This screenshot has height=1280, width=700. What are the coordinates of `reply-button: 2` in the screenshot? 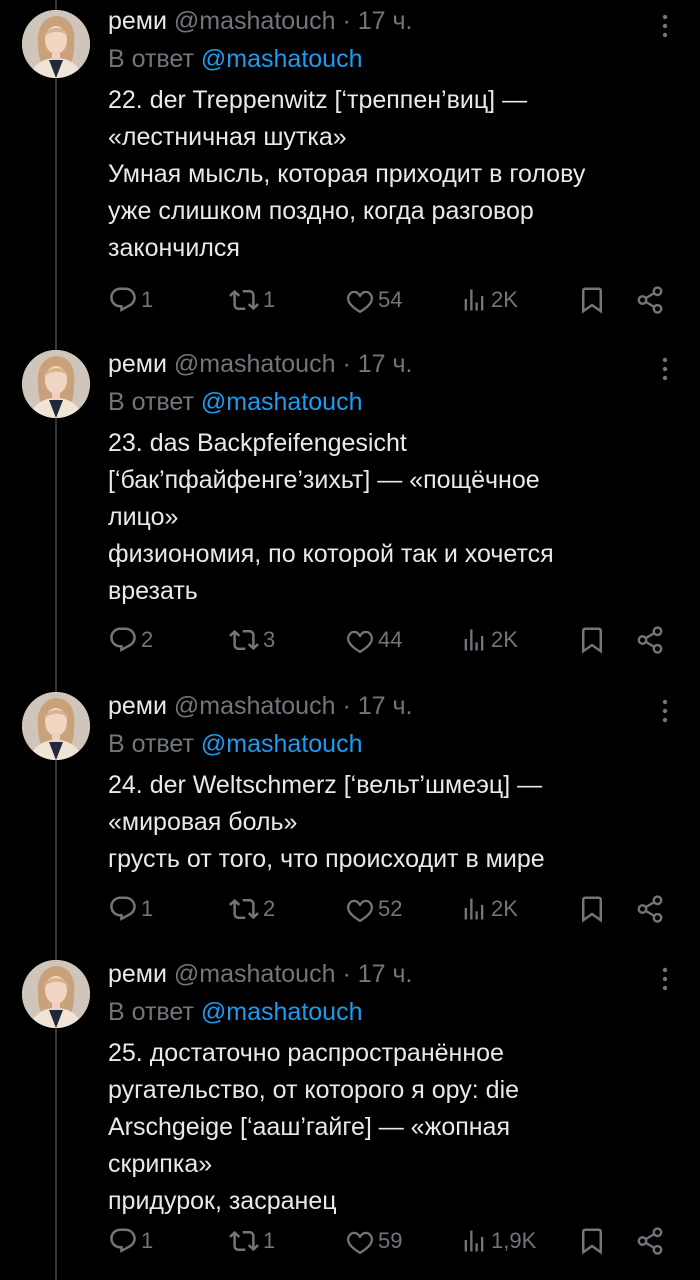 It's located at (130, 640).